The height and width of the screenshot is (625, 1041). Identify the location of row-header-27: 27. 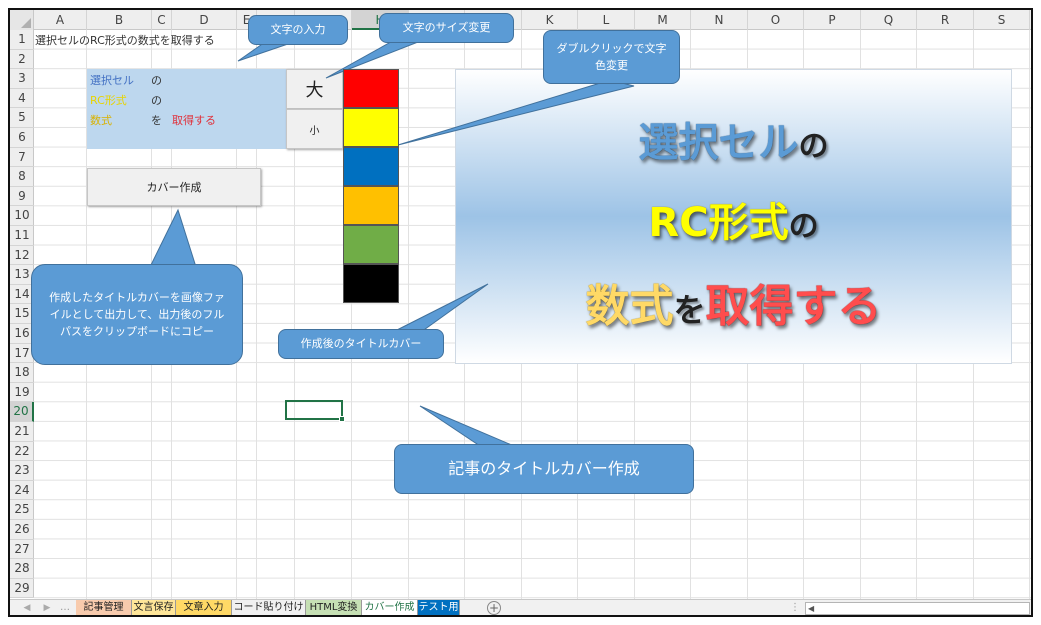
(22, 550).